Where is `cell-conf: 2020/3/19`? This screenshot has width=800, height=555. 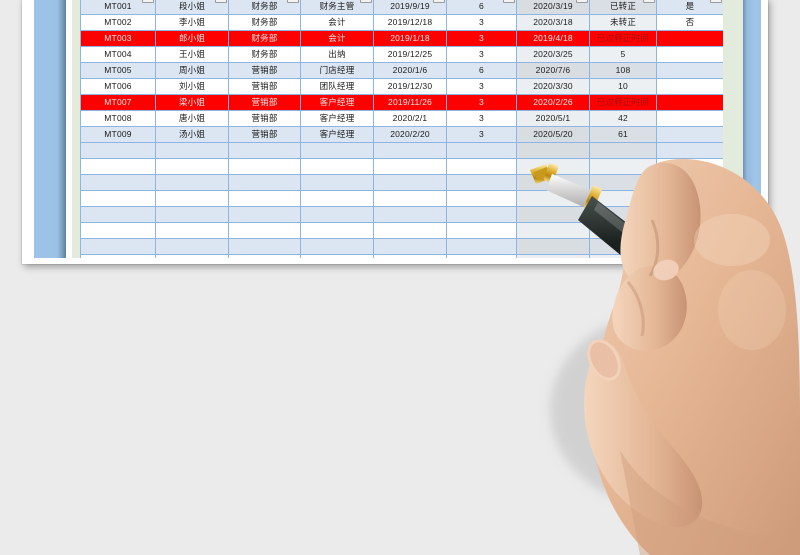
cell-conf: 2020/3/19 is located at coordinates (553, 7).